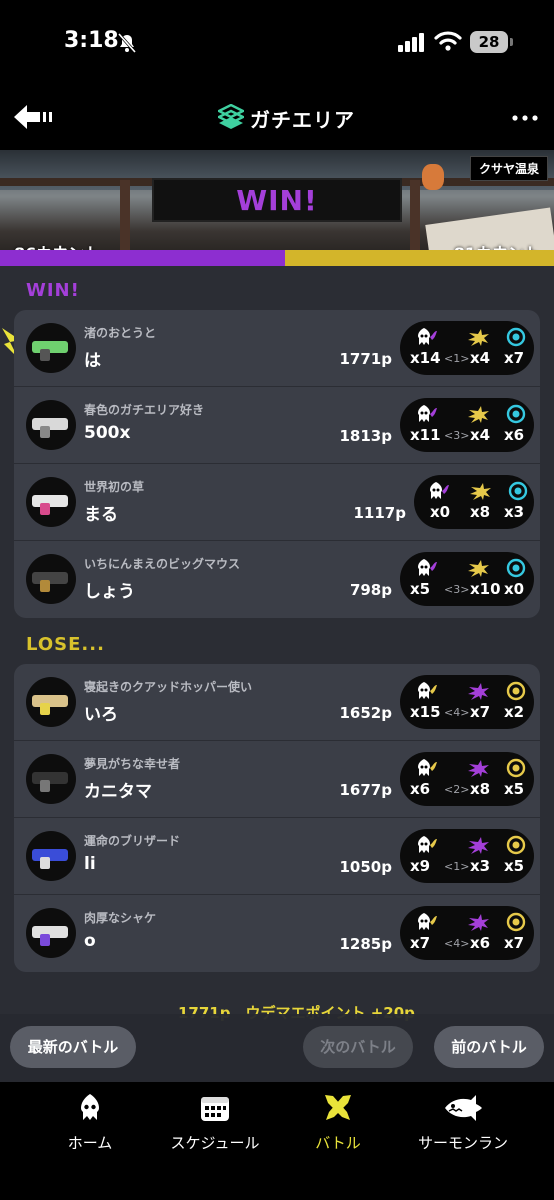 The image size is (554, 1200). Describe the element at coordinates (338, 1122) in the screenshot. I see `tab-battle: バトル` at that location.